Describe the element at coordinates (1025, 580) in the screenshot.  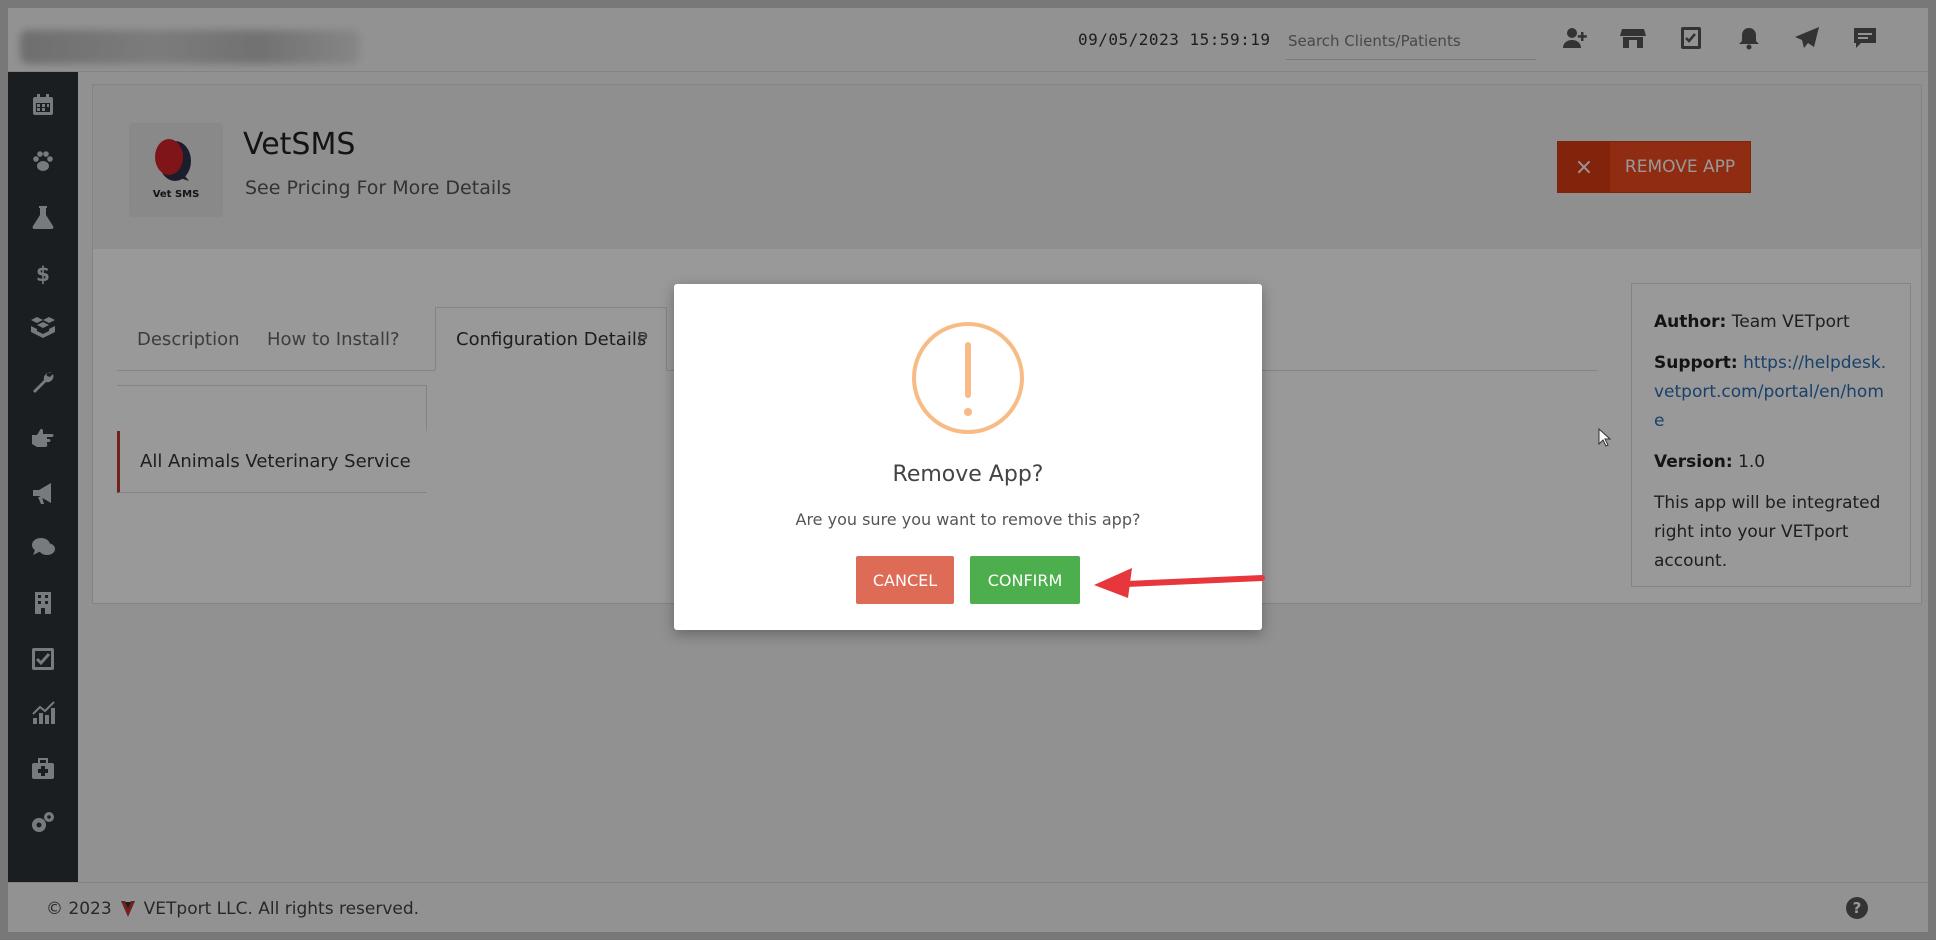
I see `confirm-button: CONFIRM` at that location.